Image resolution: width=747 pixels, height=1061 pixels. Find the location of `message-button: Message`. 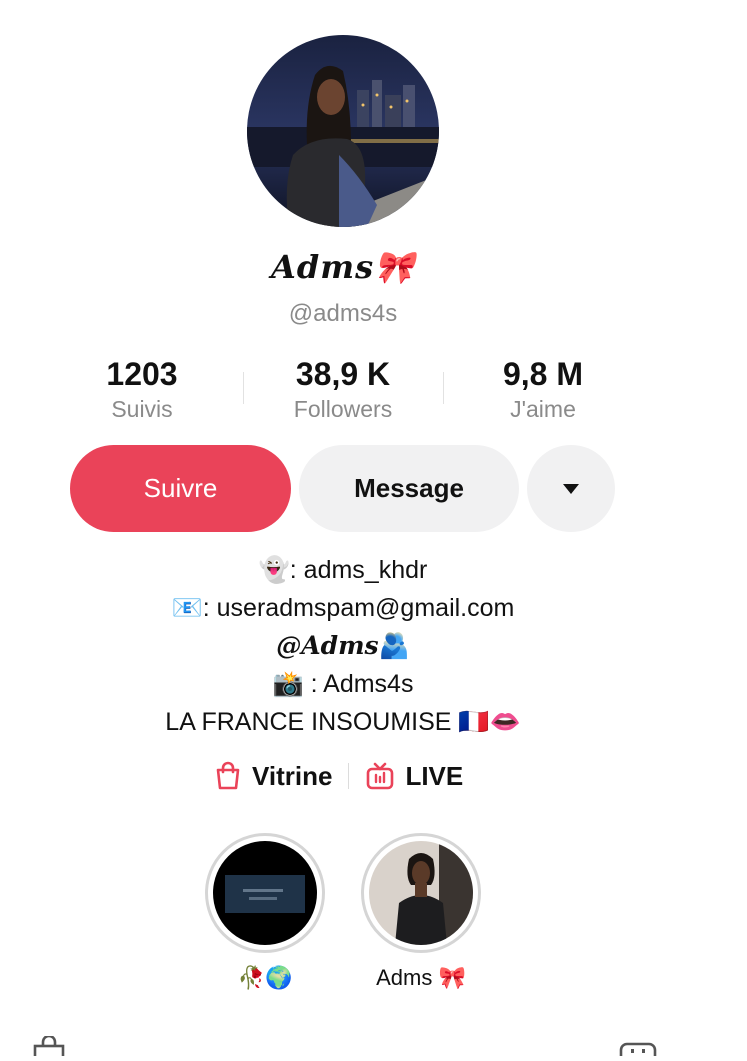

message-button: Message is located at coordinates (409, 488).